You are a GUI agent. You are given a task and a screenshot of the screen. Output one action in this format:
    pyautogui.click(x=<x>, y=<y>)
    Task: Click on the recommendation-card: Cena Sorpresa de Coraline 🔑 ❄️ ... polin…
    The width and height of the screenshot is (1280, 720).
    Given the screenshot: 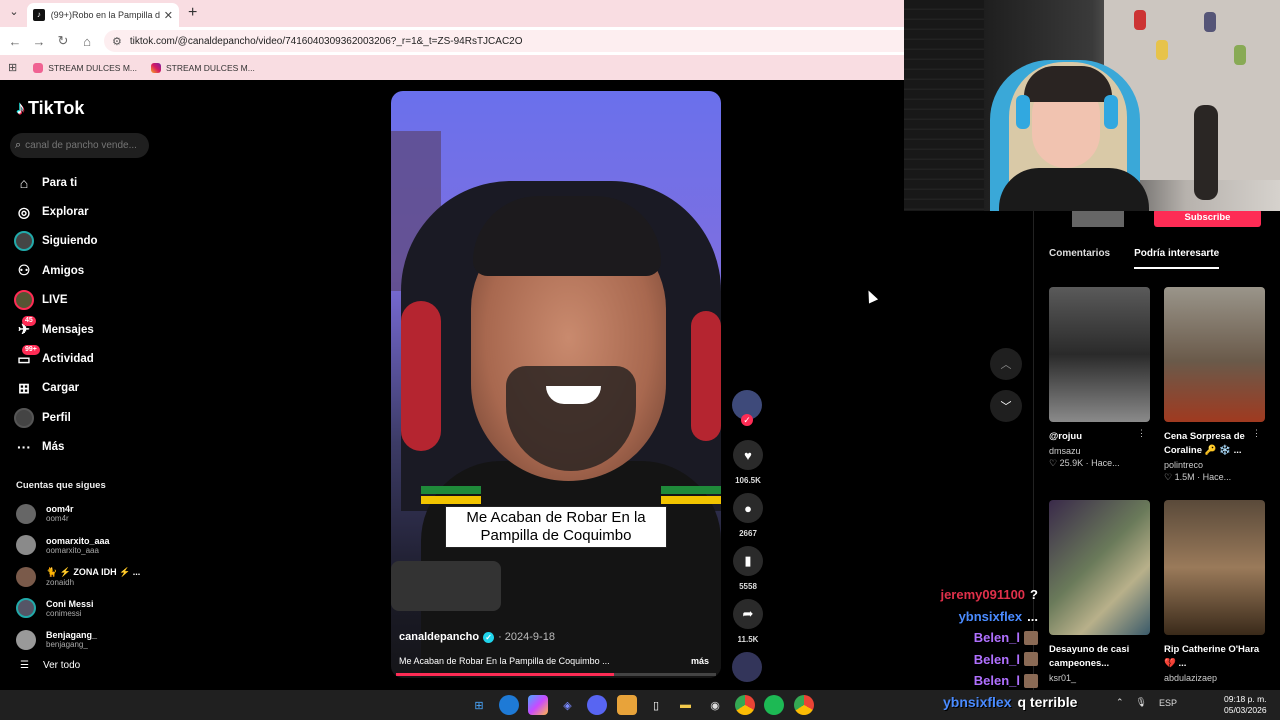 What is the action you would take?
    pyautogui.click(x=1214, y=385)
    